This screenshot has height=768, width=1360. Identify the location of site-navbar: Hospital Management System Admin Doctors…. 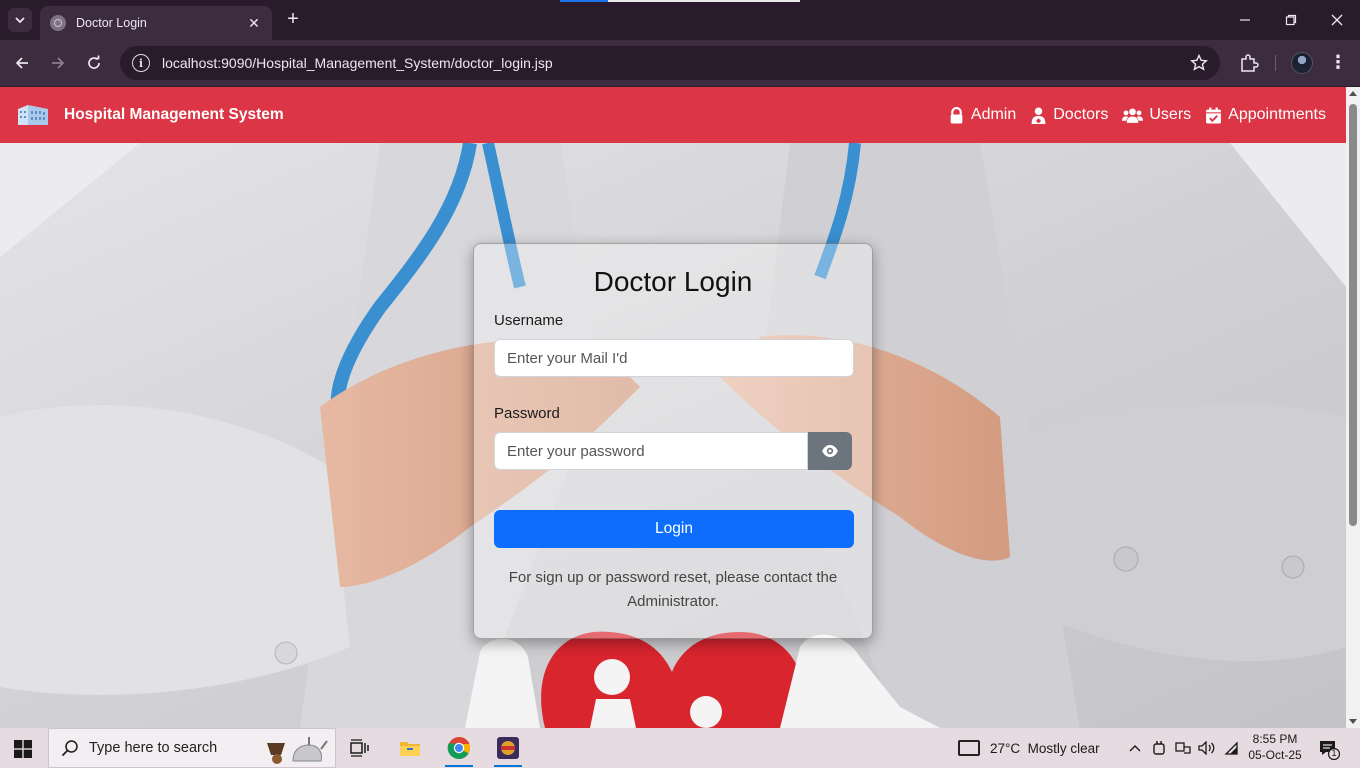
(673, 115).